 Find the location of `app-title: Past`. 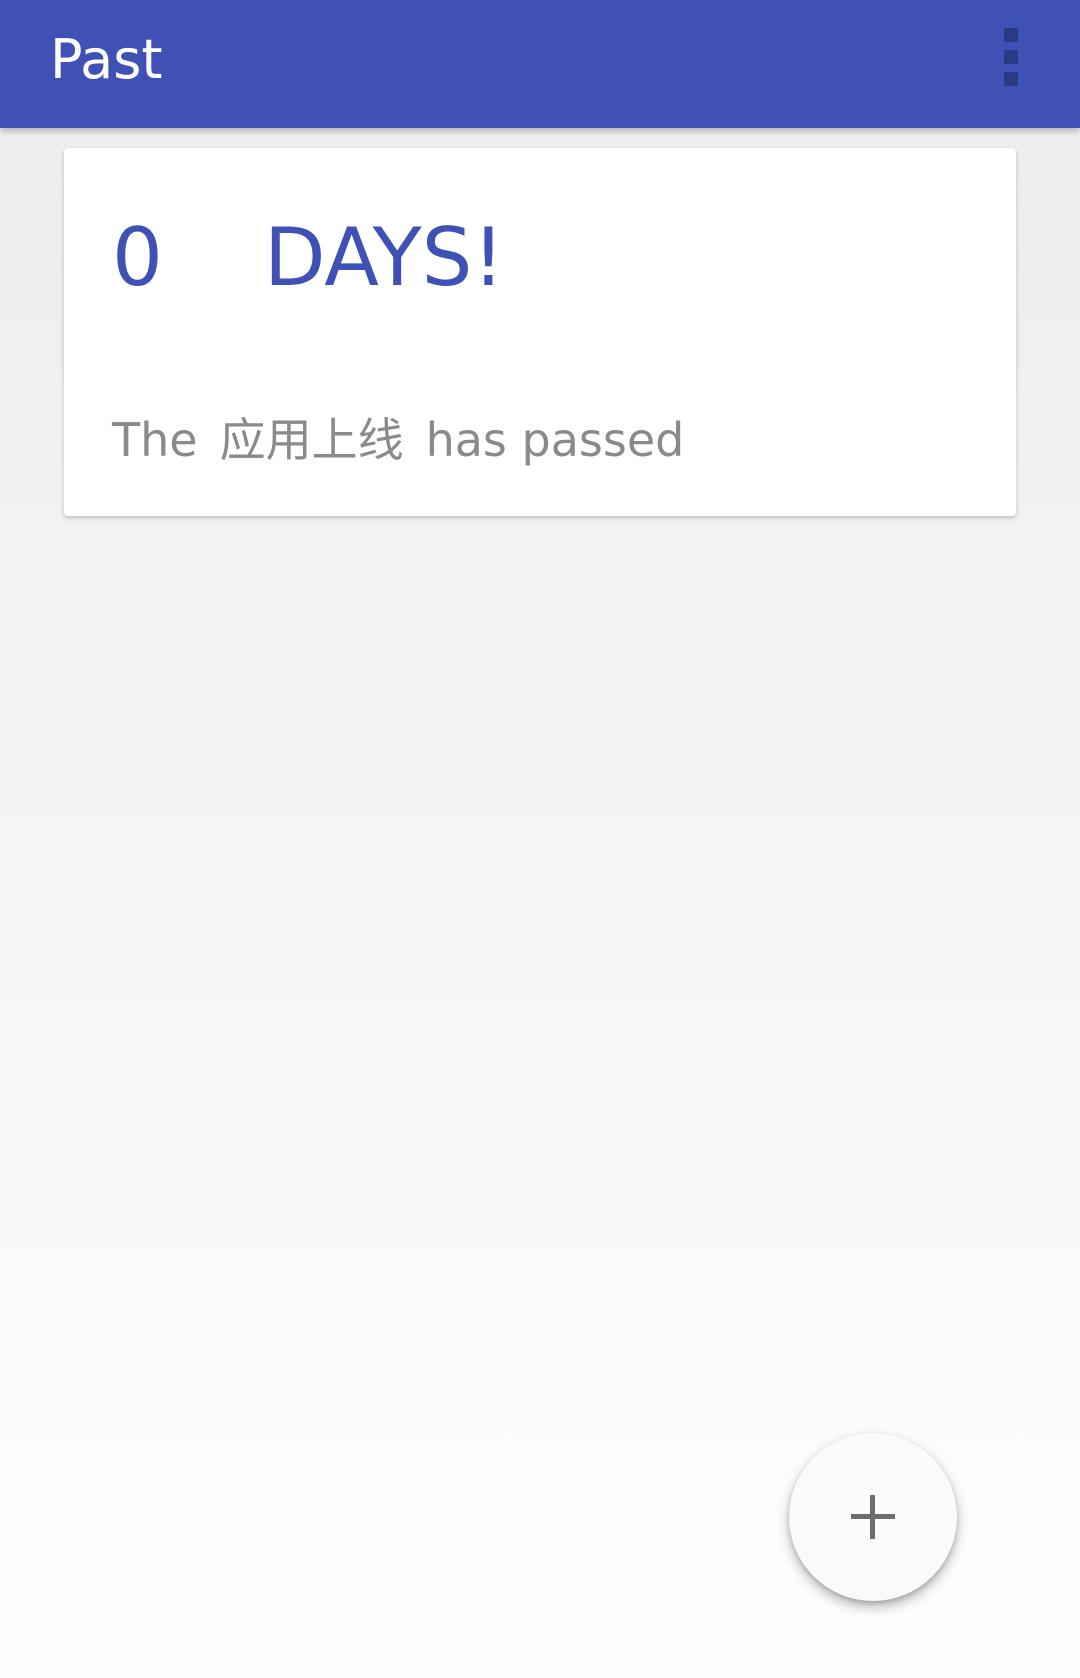

app-title: Past is located at coordinates (106, 59).